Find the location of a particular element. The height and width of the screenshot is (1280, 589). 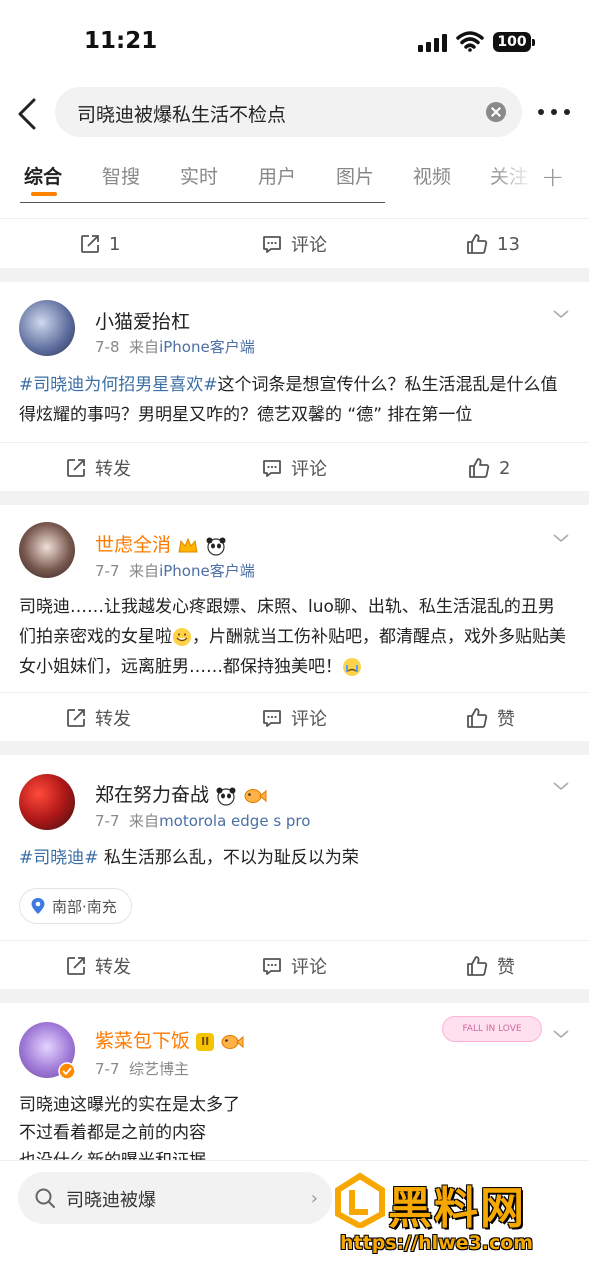

search-query: 司晓迪被爆私生活不检点 is located at coordinates (182, 115).